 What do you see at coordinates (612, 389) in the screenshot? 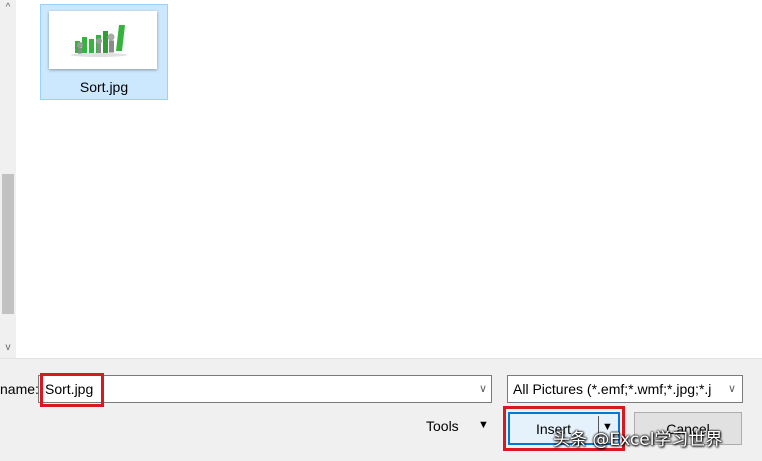
I see `file-type-value: All Pictures (*.emf;*.wmf;*.jpg;*.j` at bounding box center [612, 389].